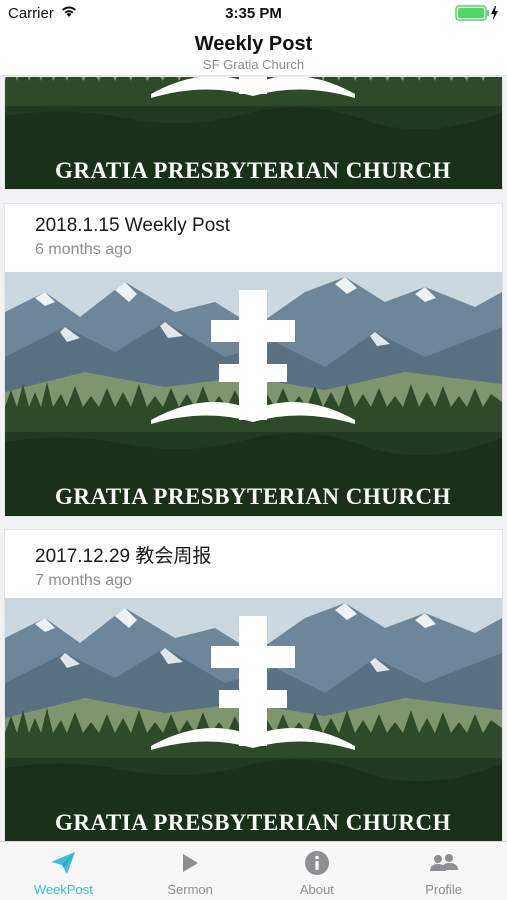 This screenshot has width=507, height=900. I want to click on tab-about: About, so click(317, 871).